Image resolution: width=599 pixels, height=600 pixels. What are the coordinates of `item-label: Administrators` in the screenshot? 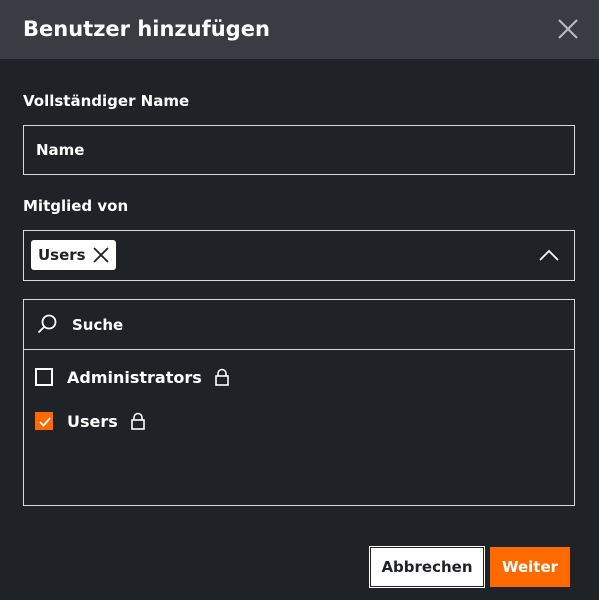 It's located at (134, 377).